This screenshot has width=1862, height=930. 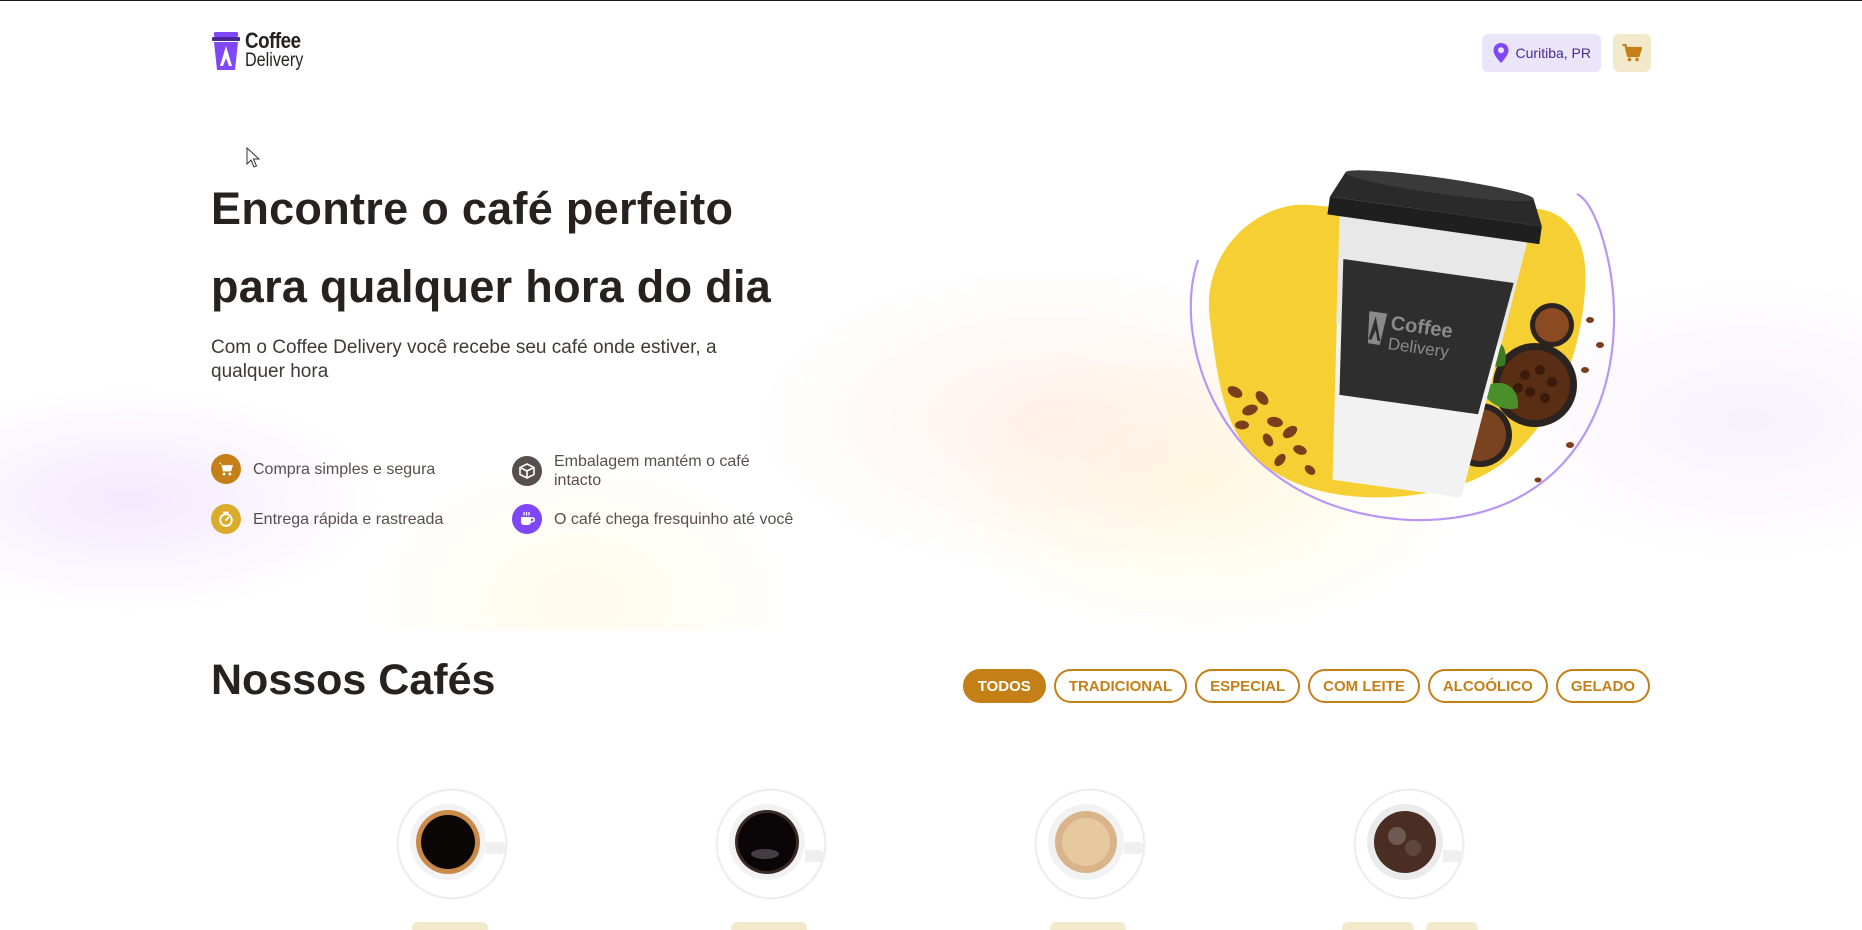 I want to click on location-button: Curitiba, PR, so click(x=1541, y=53).